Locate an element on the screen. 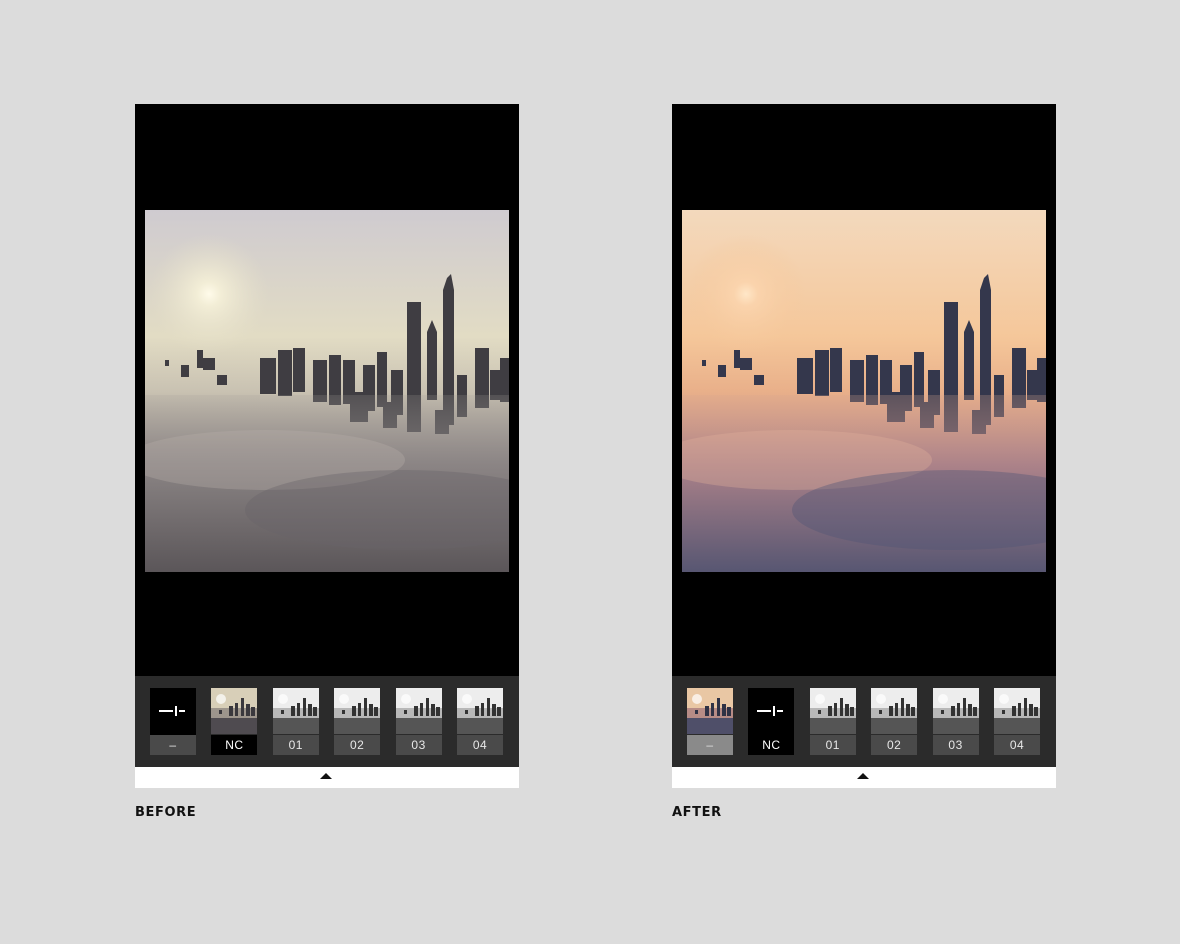  before-filter-thumb-01: 01 is located at coordinates (295, 721).